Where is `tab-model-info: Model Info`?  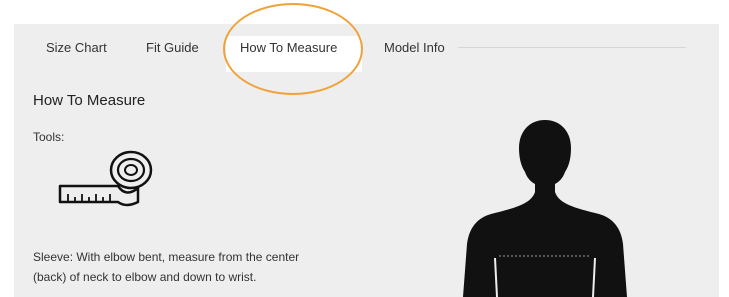
tab-model-info: Model Info is located at coordinates (420, 54).